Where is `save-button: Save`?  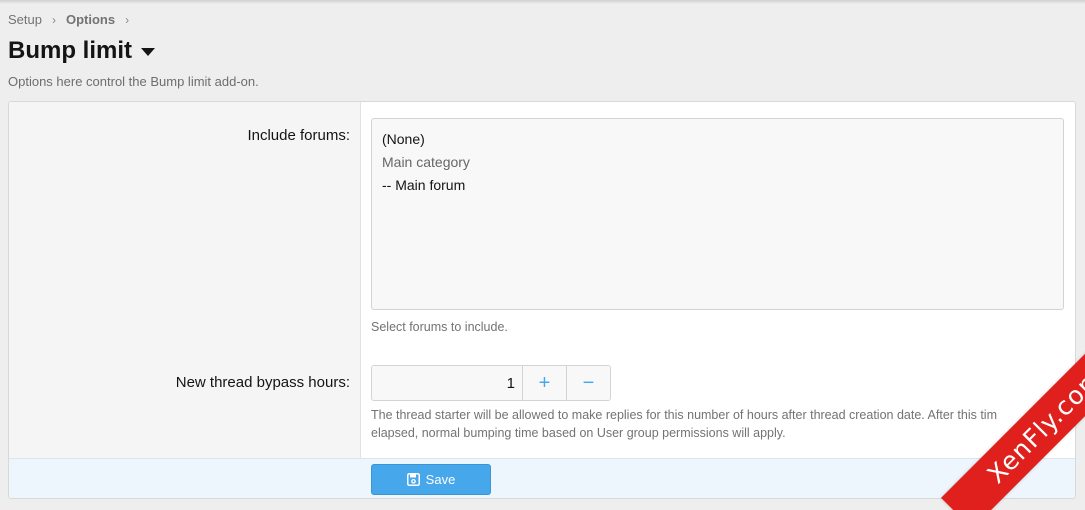
save-button: Save is located at coordinates (431, 479).